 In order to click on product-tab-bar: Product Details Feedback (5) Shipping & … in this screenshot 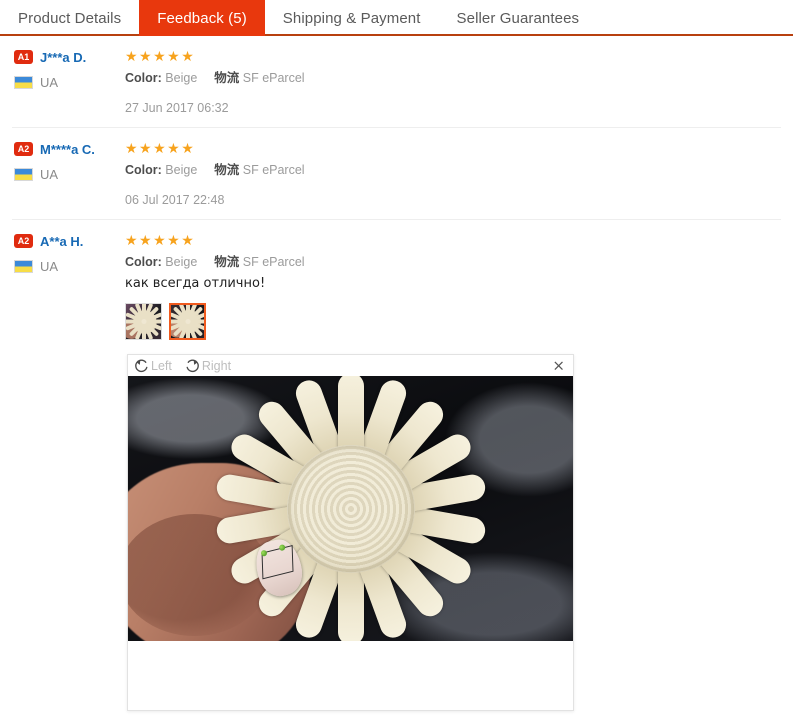, I will do `click(396, 18)`.